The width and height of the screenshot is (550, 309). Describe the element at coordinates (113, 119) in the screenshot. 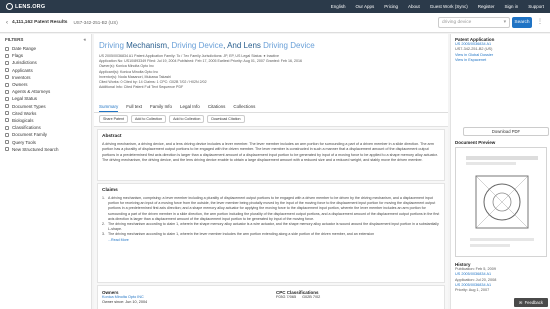

I see `share-patent-button: Share Patent` at that location.